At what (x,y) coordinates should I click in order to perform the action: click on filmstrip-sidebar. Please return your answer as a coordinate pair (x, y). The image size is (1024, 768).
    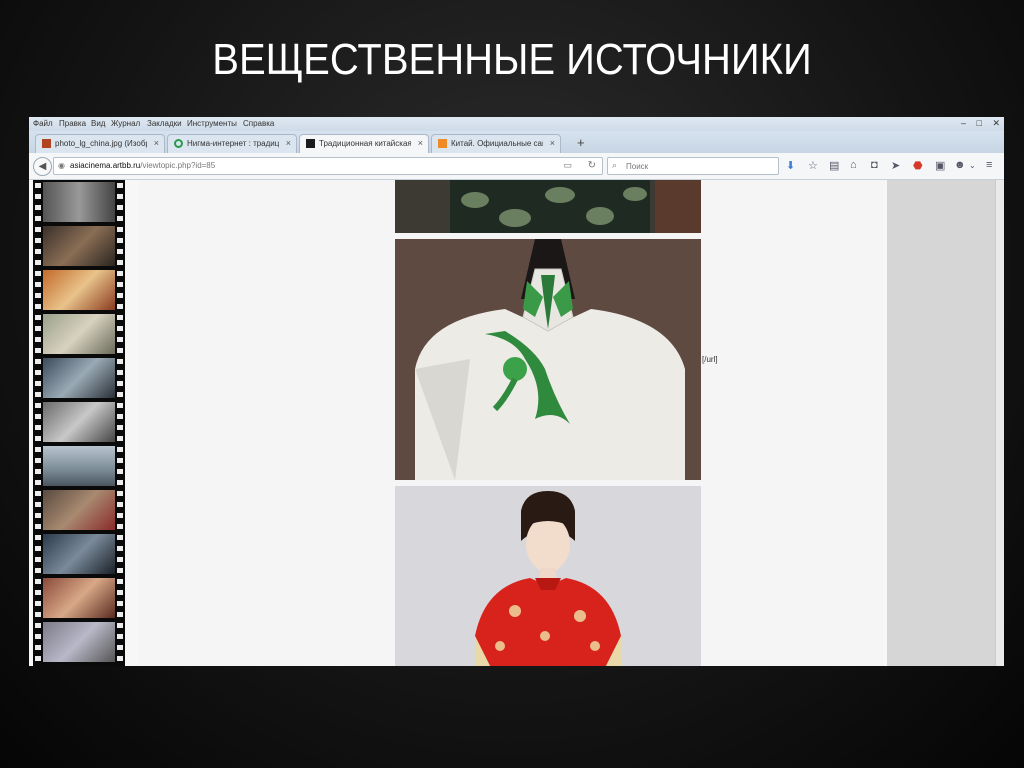
    Looking at the image, I should click on (79, 423).